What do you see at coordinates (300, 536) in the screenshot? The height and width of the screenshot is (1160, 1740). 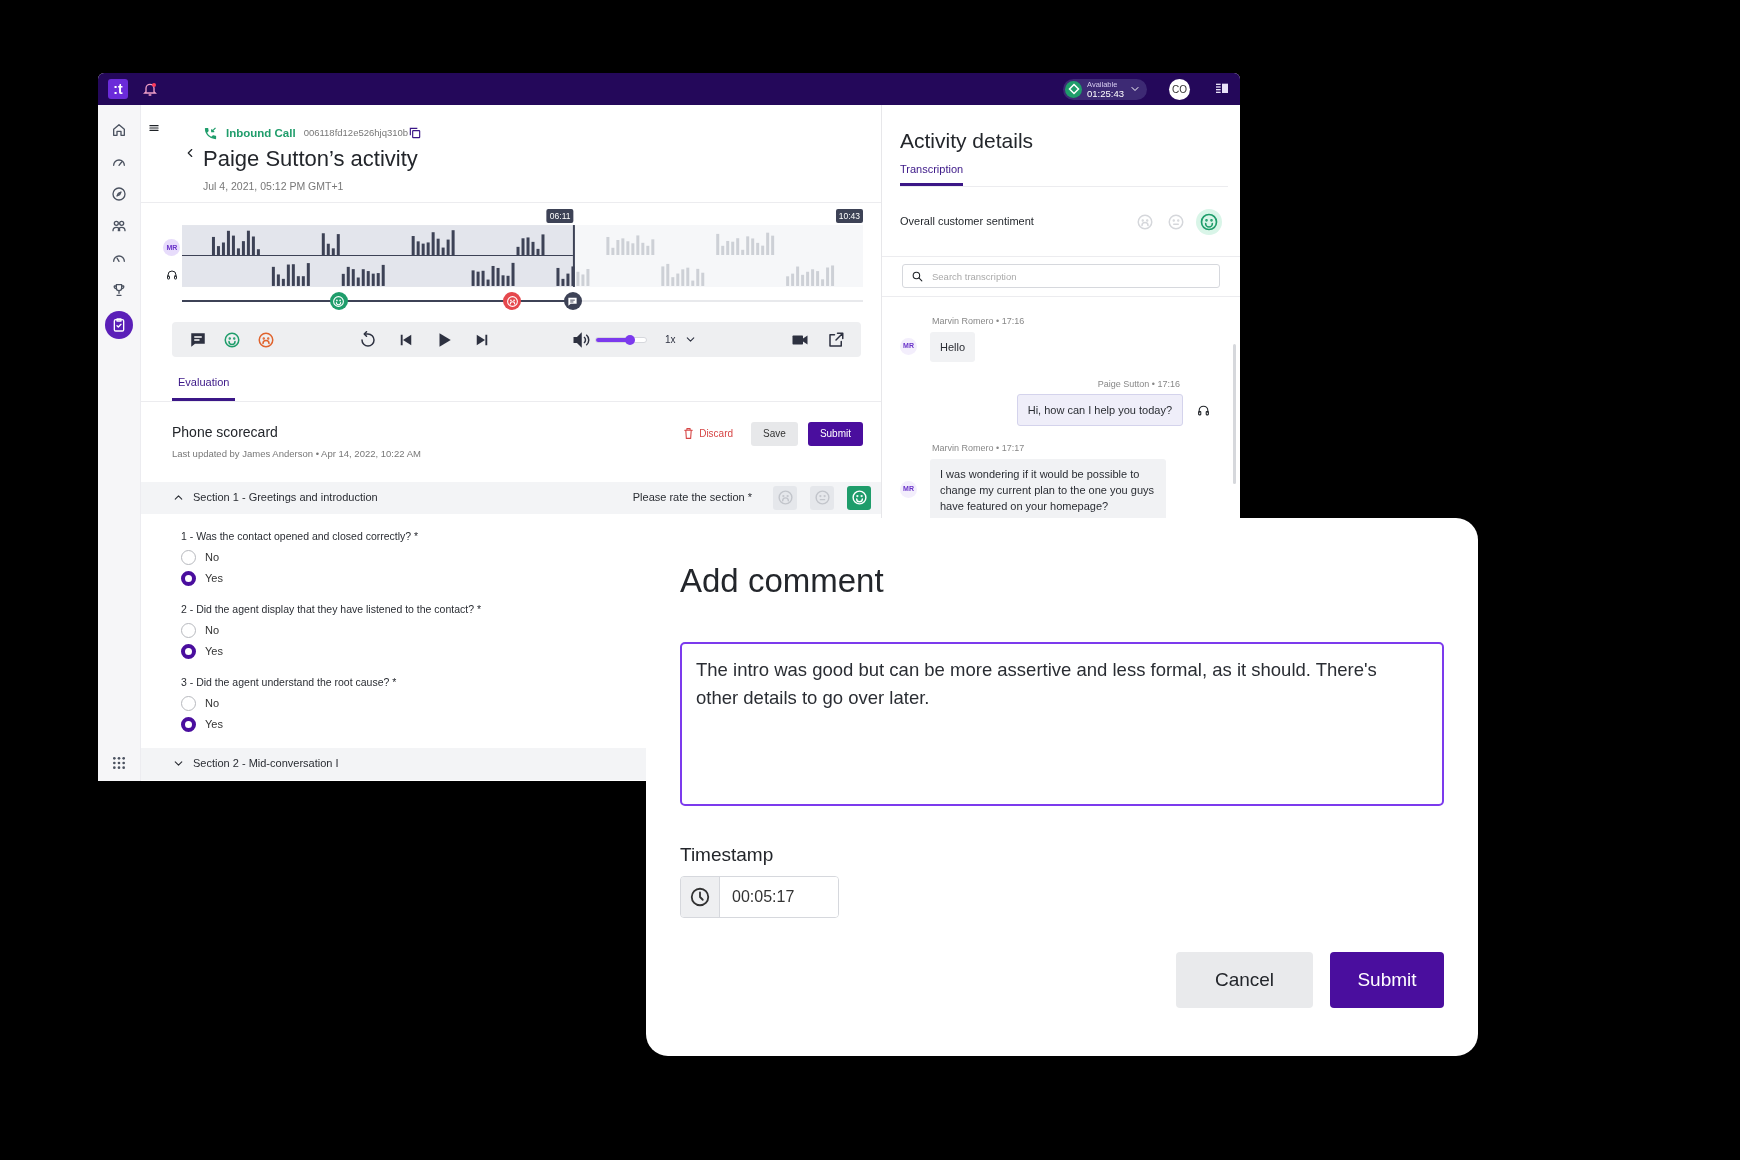 I see `question-text: 1 - Was the contact opened and closed correctly? *` at bounding box center [300, 536].